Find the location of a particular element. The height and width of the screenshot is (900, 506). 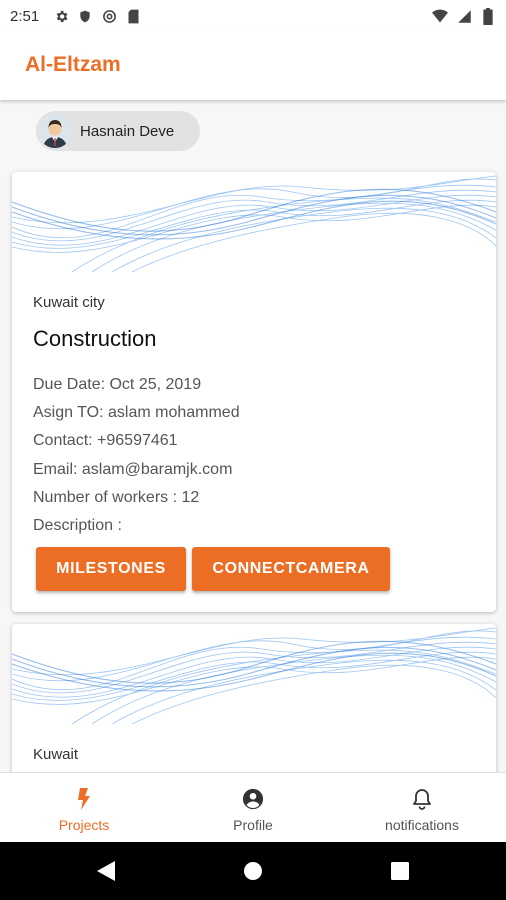

email: Email: aslam@baramjk.com is located at coordinates (133, 469).